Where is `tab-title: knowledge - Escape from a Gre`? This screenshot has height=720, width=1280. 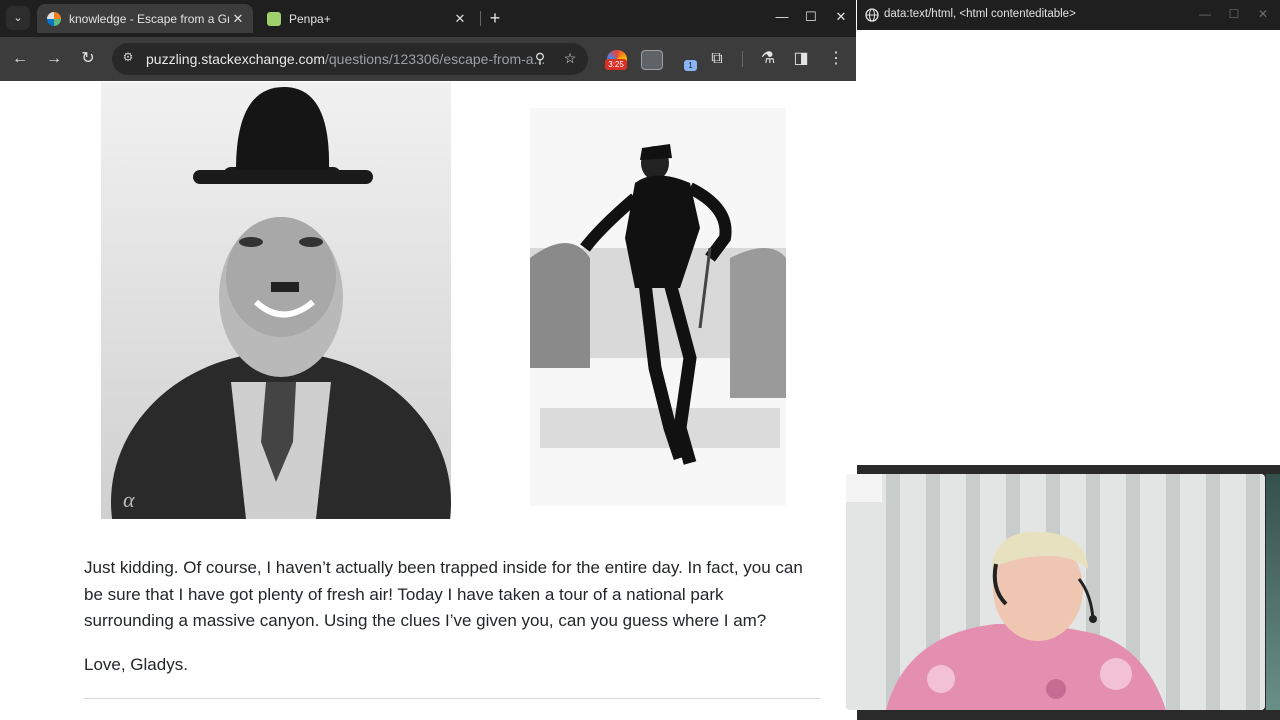 tab-title: knowledge - Escape from a Gre is located at coordinates (149, 18).